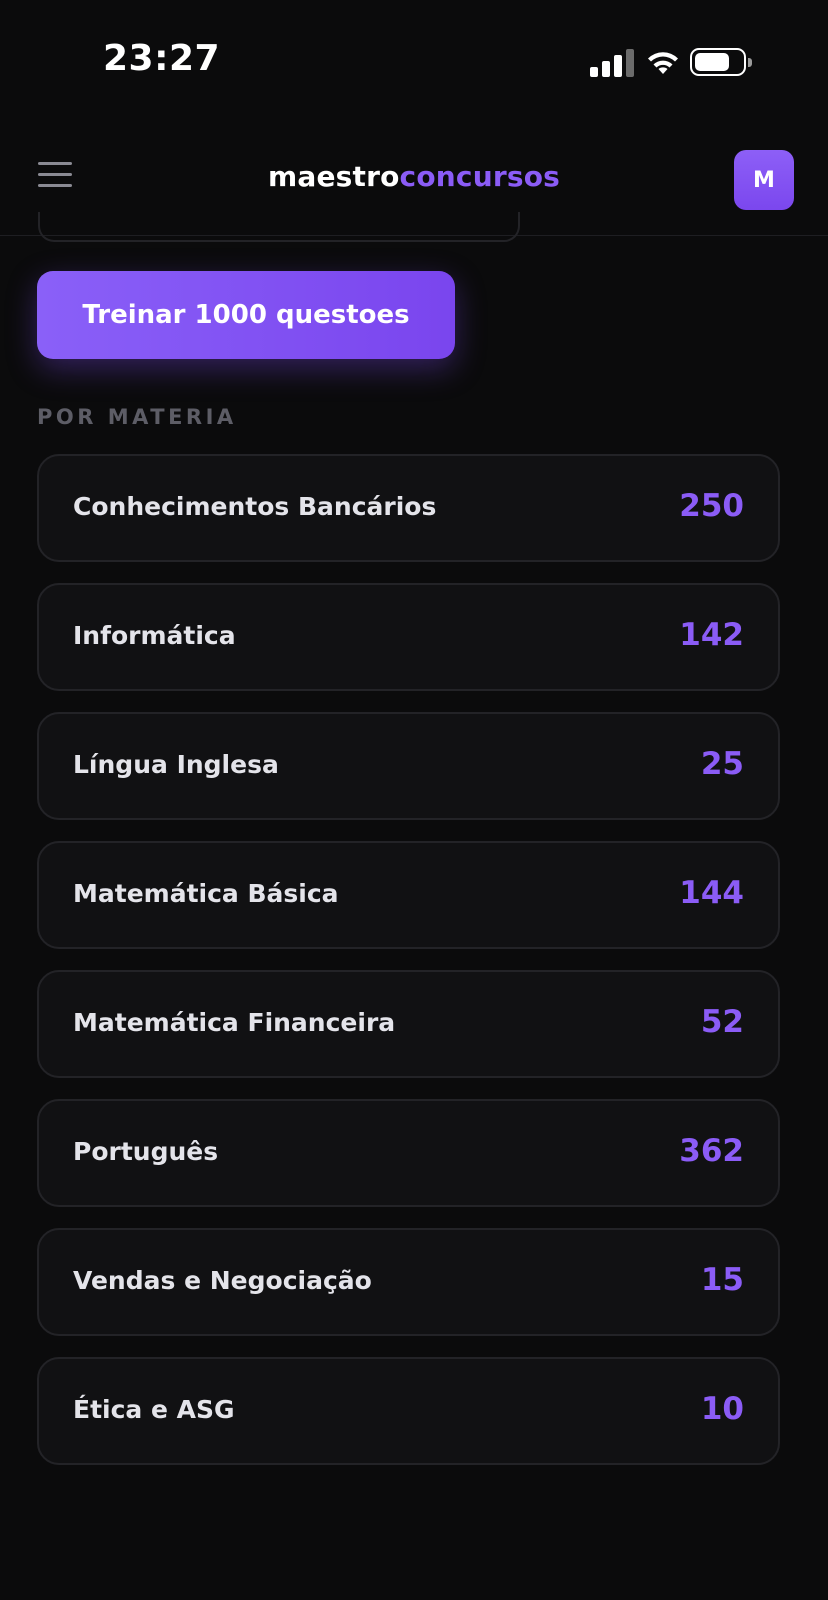 Image resolution: width=828 pixels, height=1600 pixels. Describe the element at coordinates (711, 635) in the screenshot. I see `subject-count: 142` at that location.